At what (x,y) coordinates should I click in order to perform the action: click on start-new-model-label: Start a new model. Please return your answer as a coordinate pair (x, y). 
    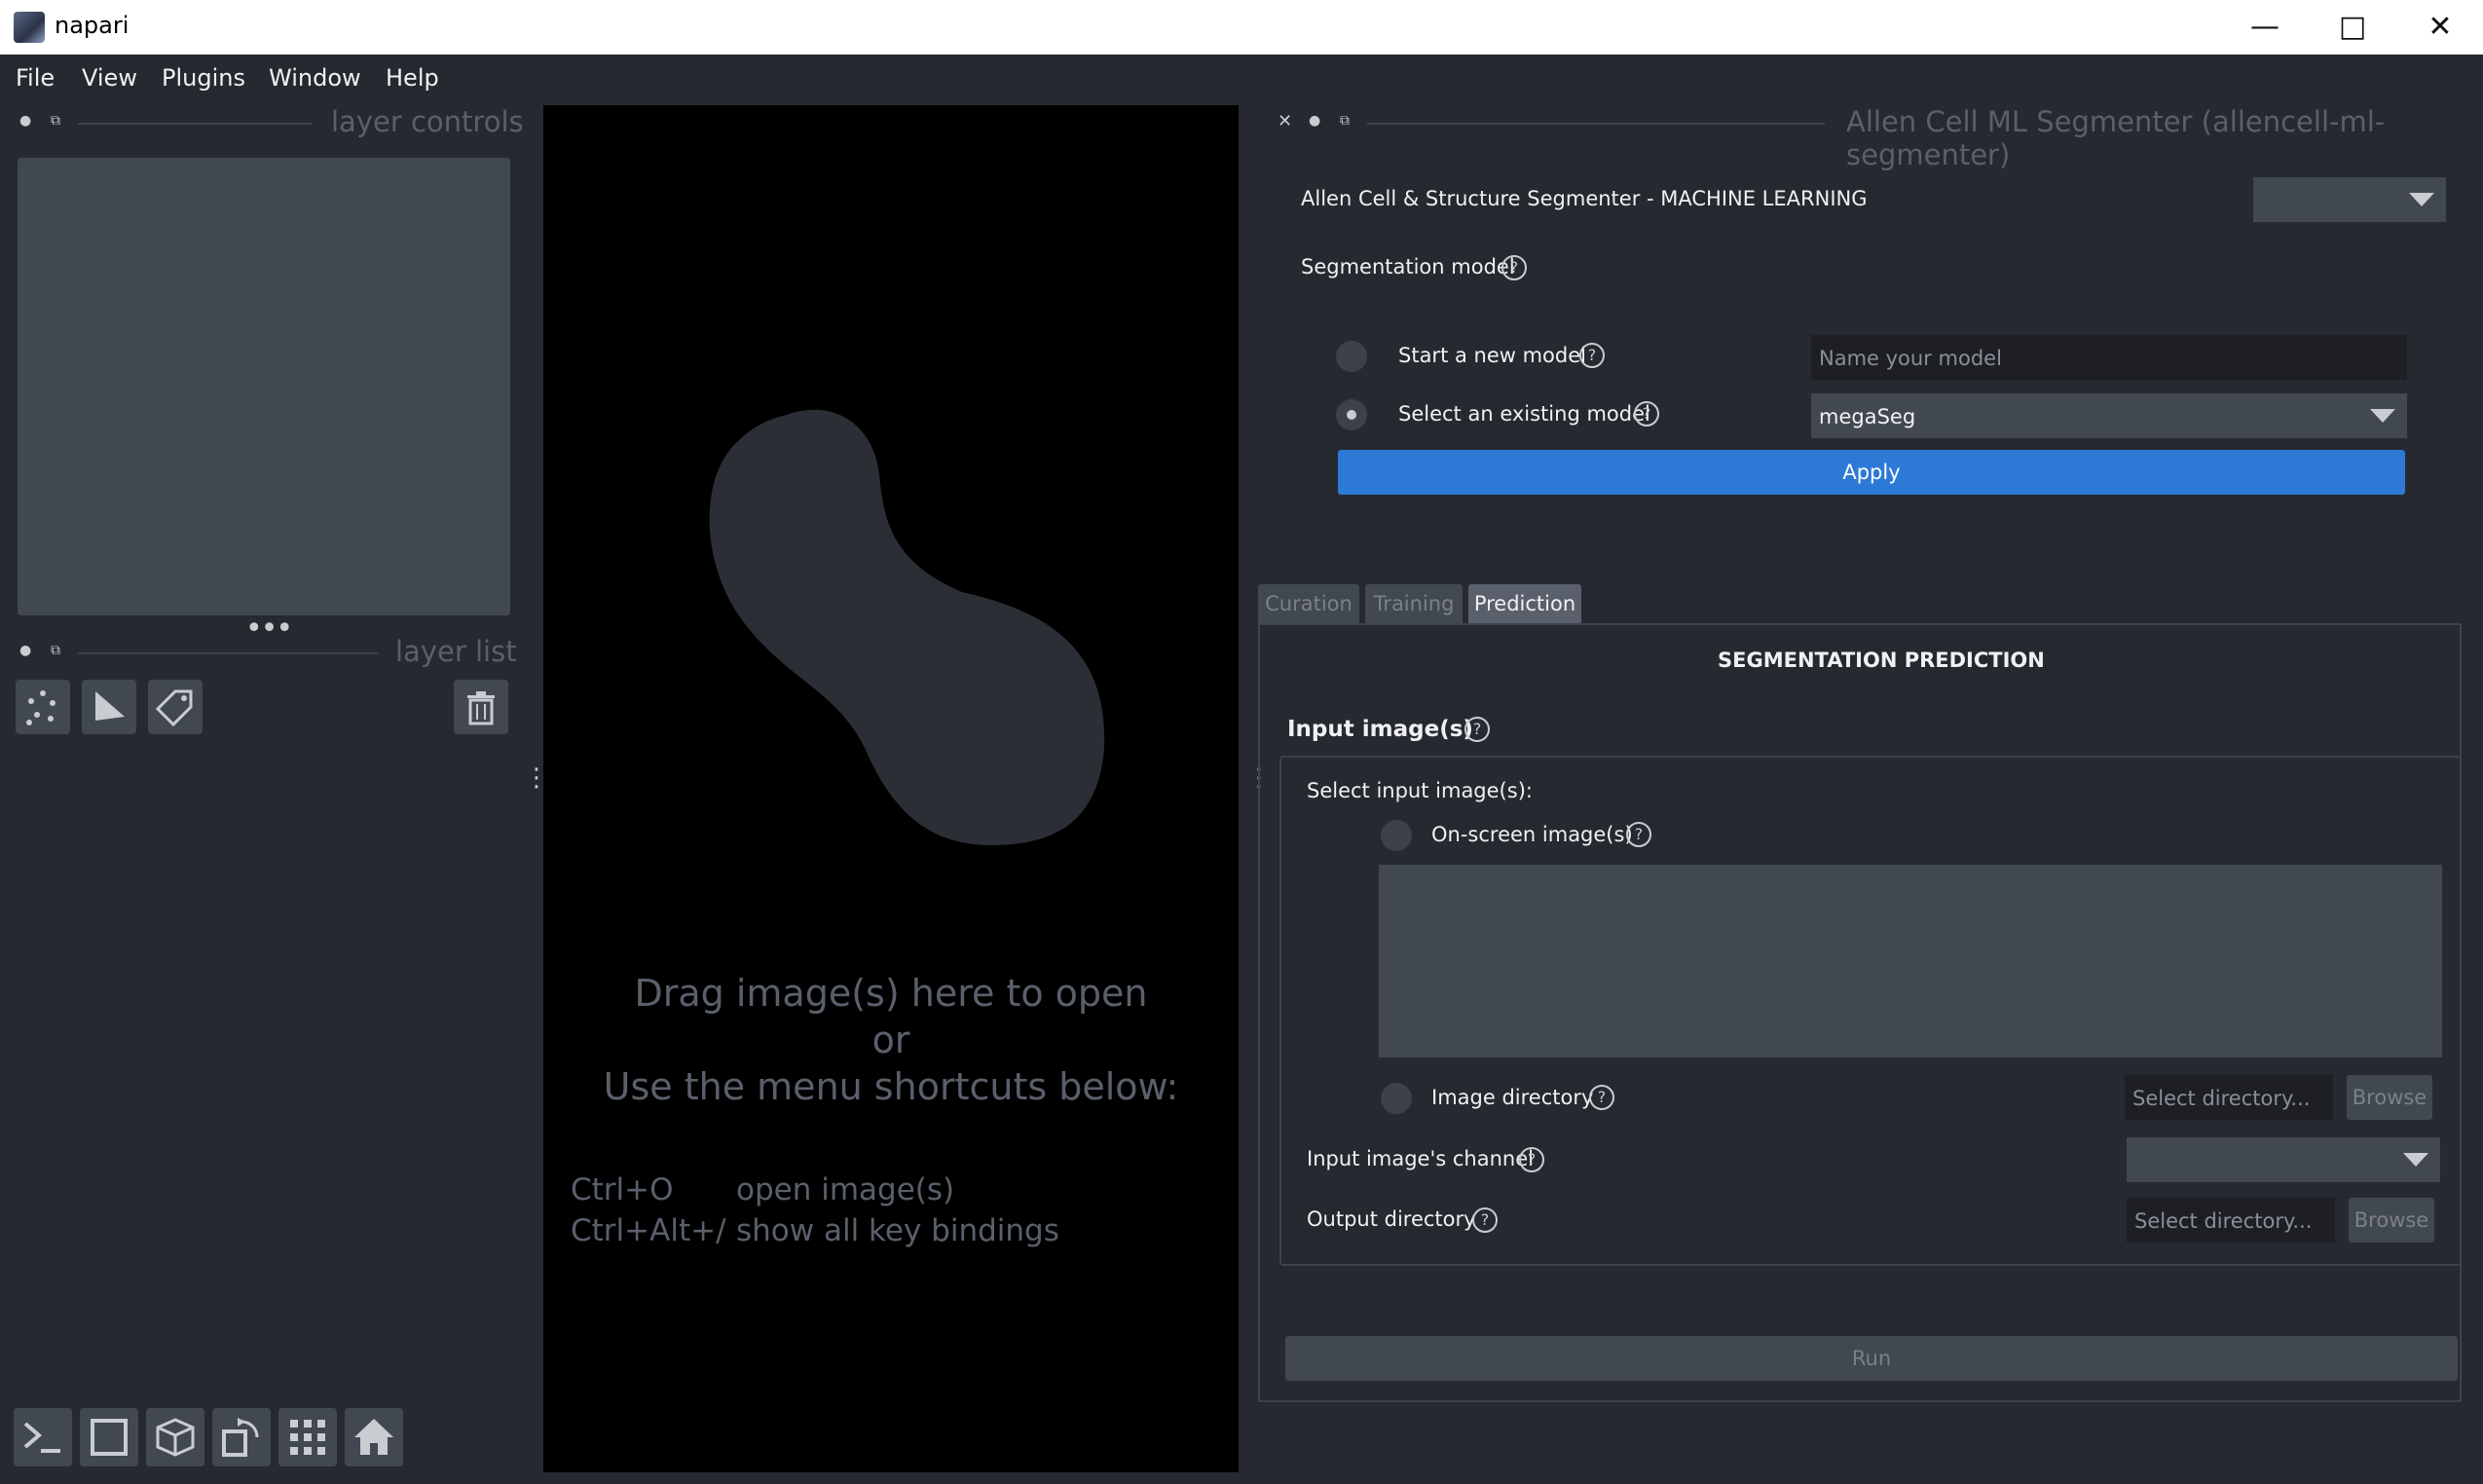
    Looking at the image, I should click on (1492, 355).